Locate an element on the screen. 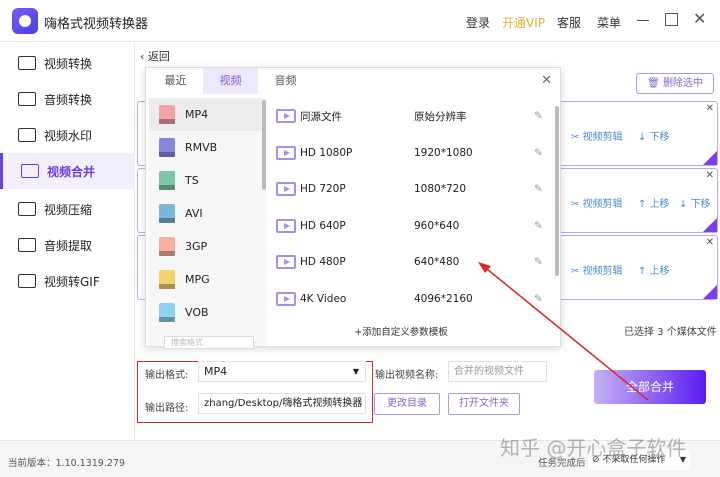 Image resolution: width=720 pixels, height=477 pixels. preset-resolution: 原始分辨率 is located at coordinates (440, 116).